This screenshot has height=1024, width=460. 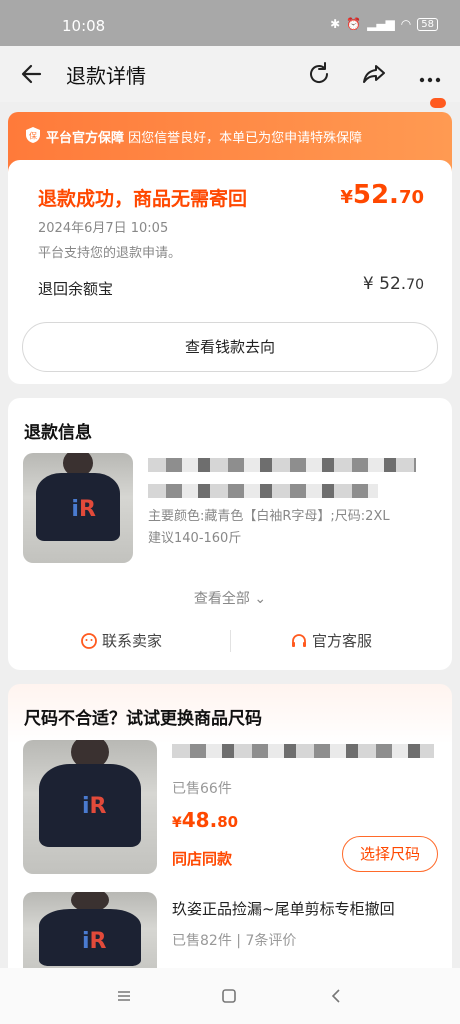 What do you see at coordinates (245, 138) in the screenshot?
I see `guarantee-message: 因您信誉良好，本单已为您申请特殊保障` at bounding box center [245, 138].